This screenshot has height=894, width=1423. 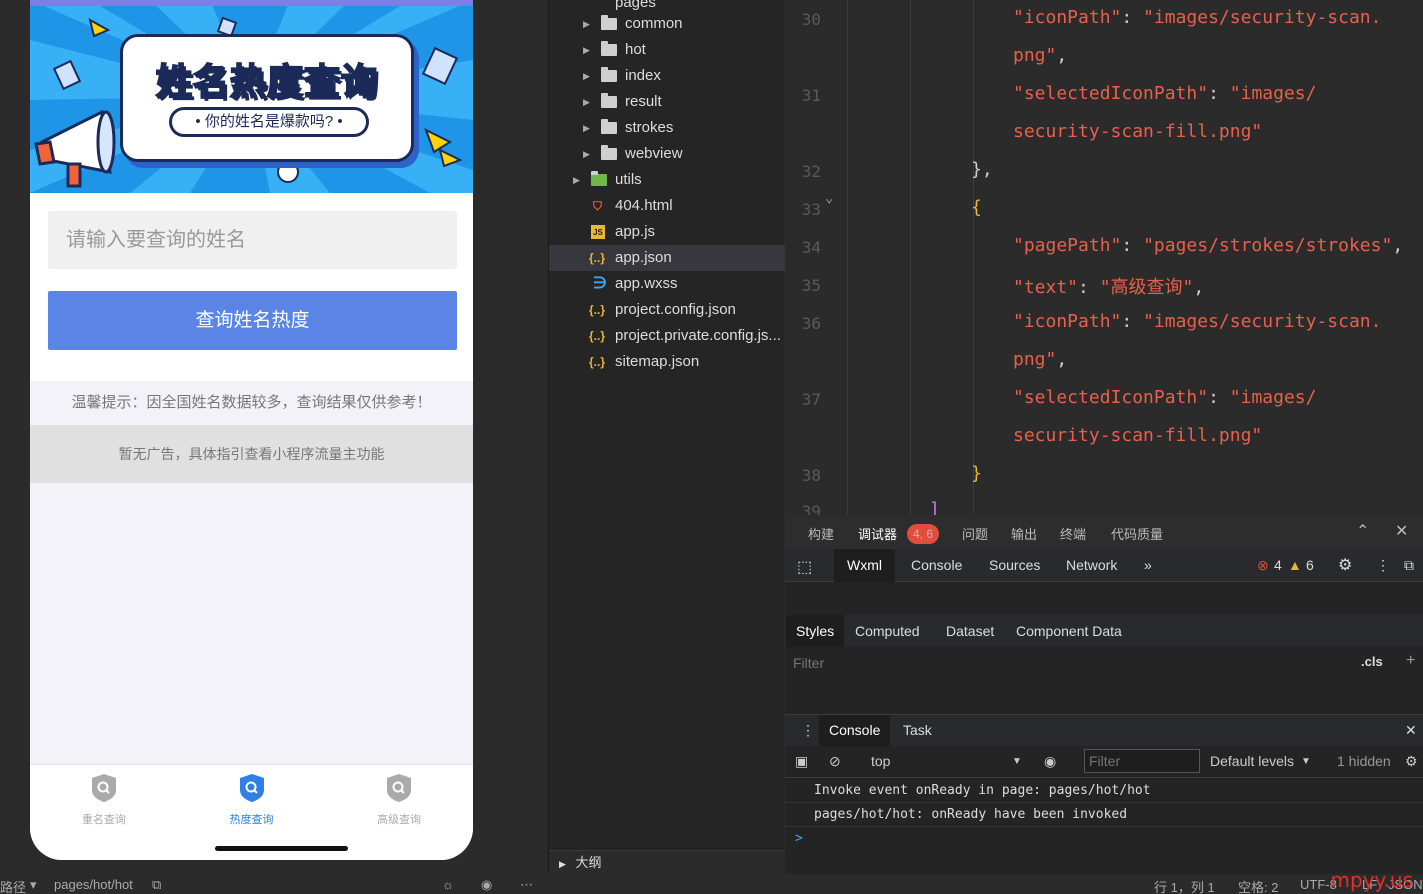 What do you see at coordinates (667, 154) in the screenshot?
I see `tree-folder: ▶ webview` at bounding box center [667, 154].